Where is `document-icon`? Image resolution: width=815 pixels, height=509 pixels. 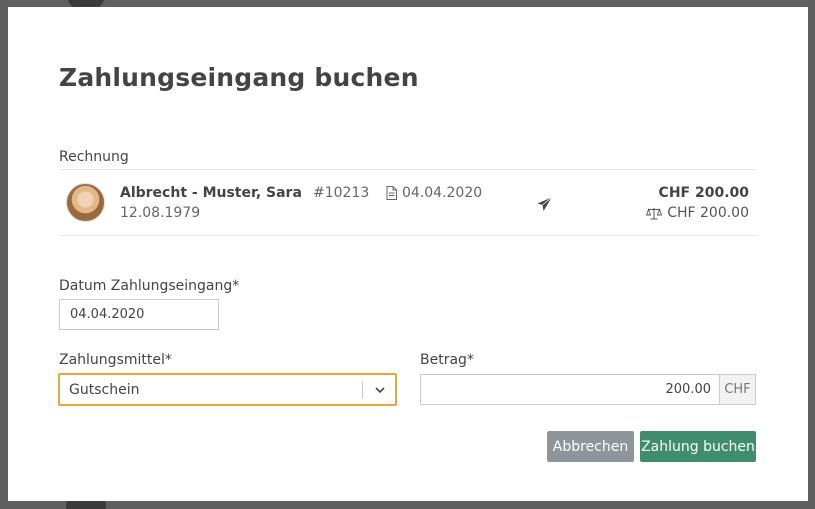
document-icon is located at coordinates (391, 193).